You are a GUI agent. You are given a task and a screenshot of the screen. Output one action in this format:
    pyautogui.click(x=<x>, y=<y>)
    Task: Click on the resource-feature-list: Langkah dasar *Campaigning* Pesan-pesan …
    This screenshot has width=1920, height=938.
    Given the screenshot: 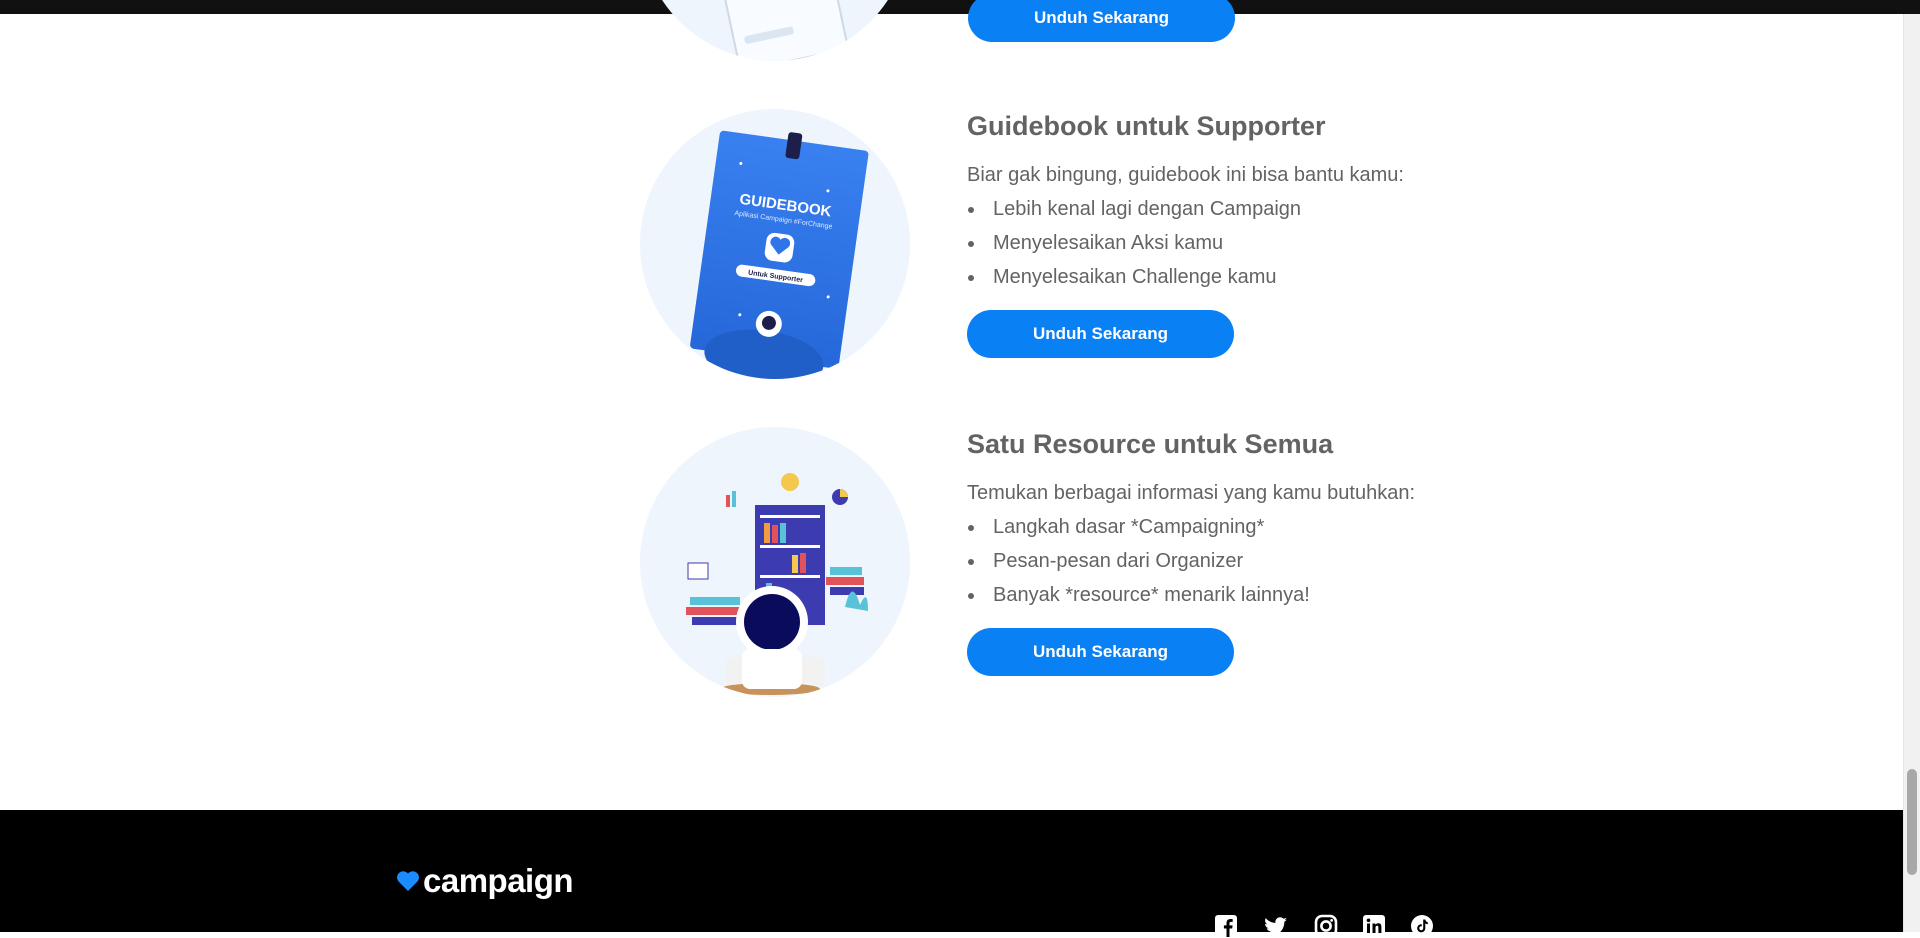 What is the action you would take?
    pyautogui.click(x=1207, y=561)
    